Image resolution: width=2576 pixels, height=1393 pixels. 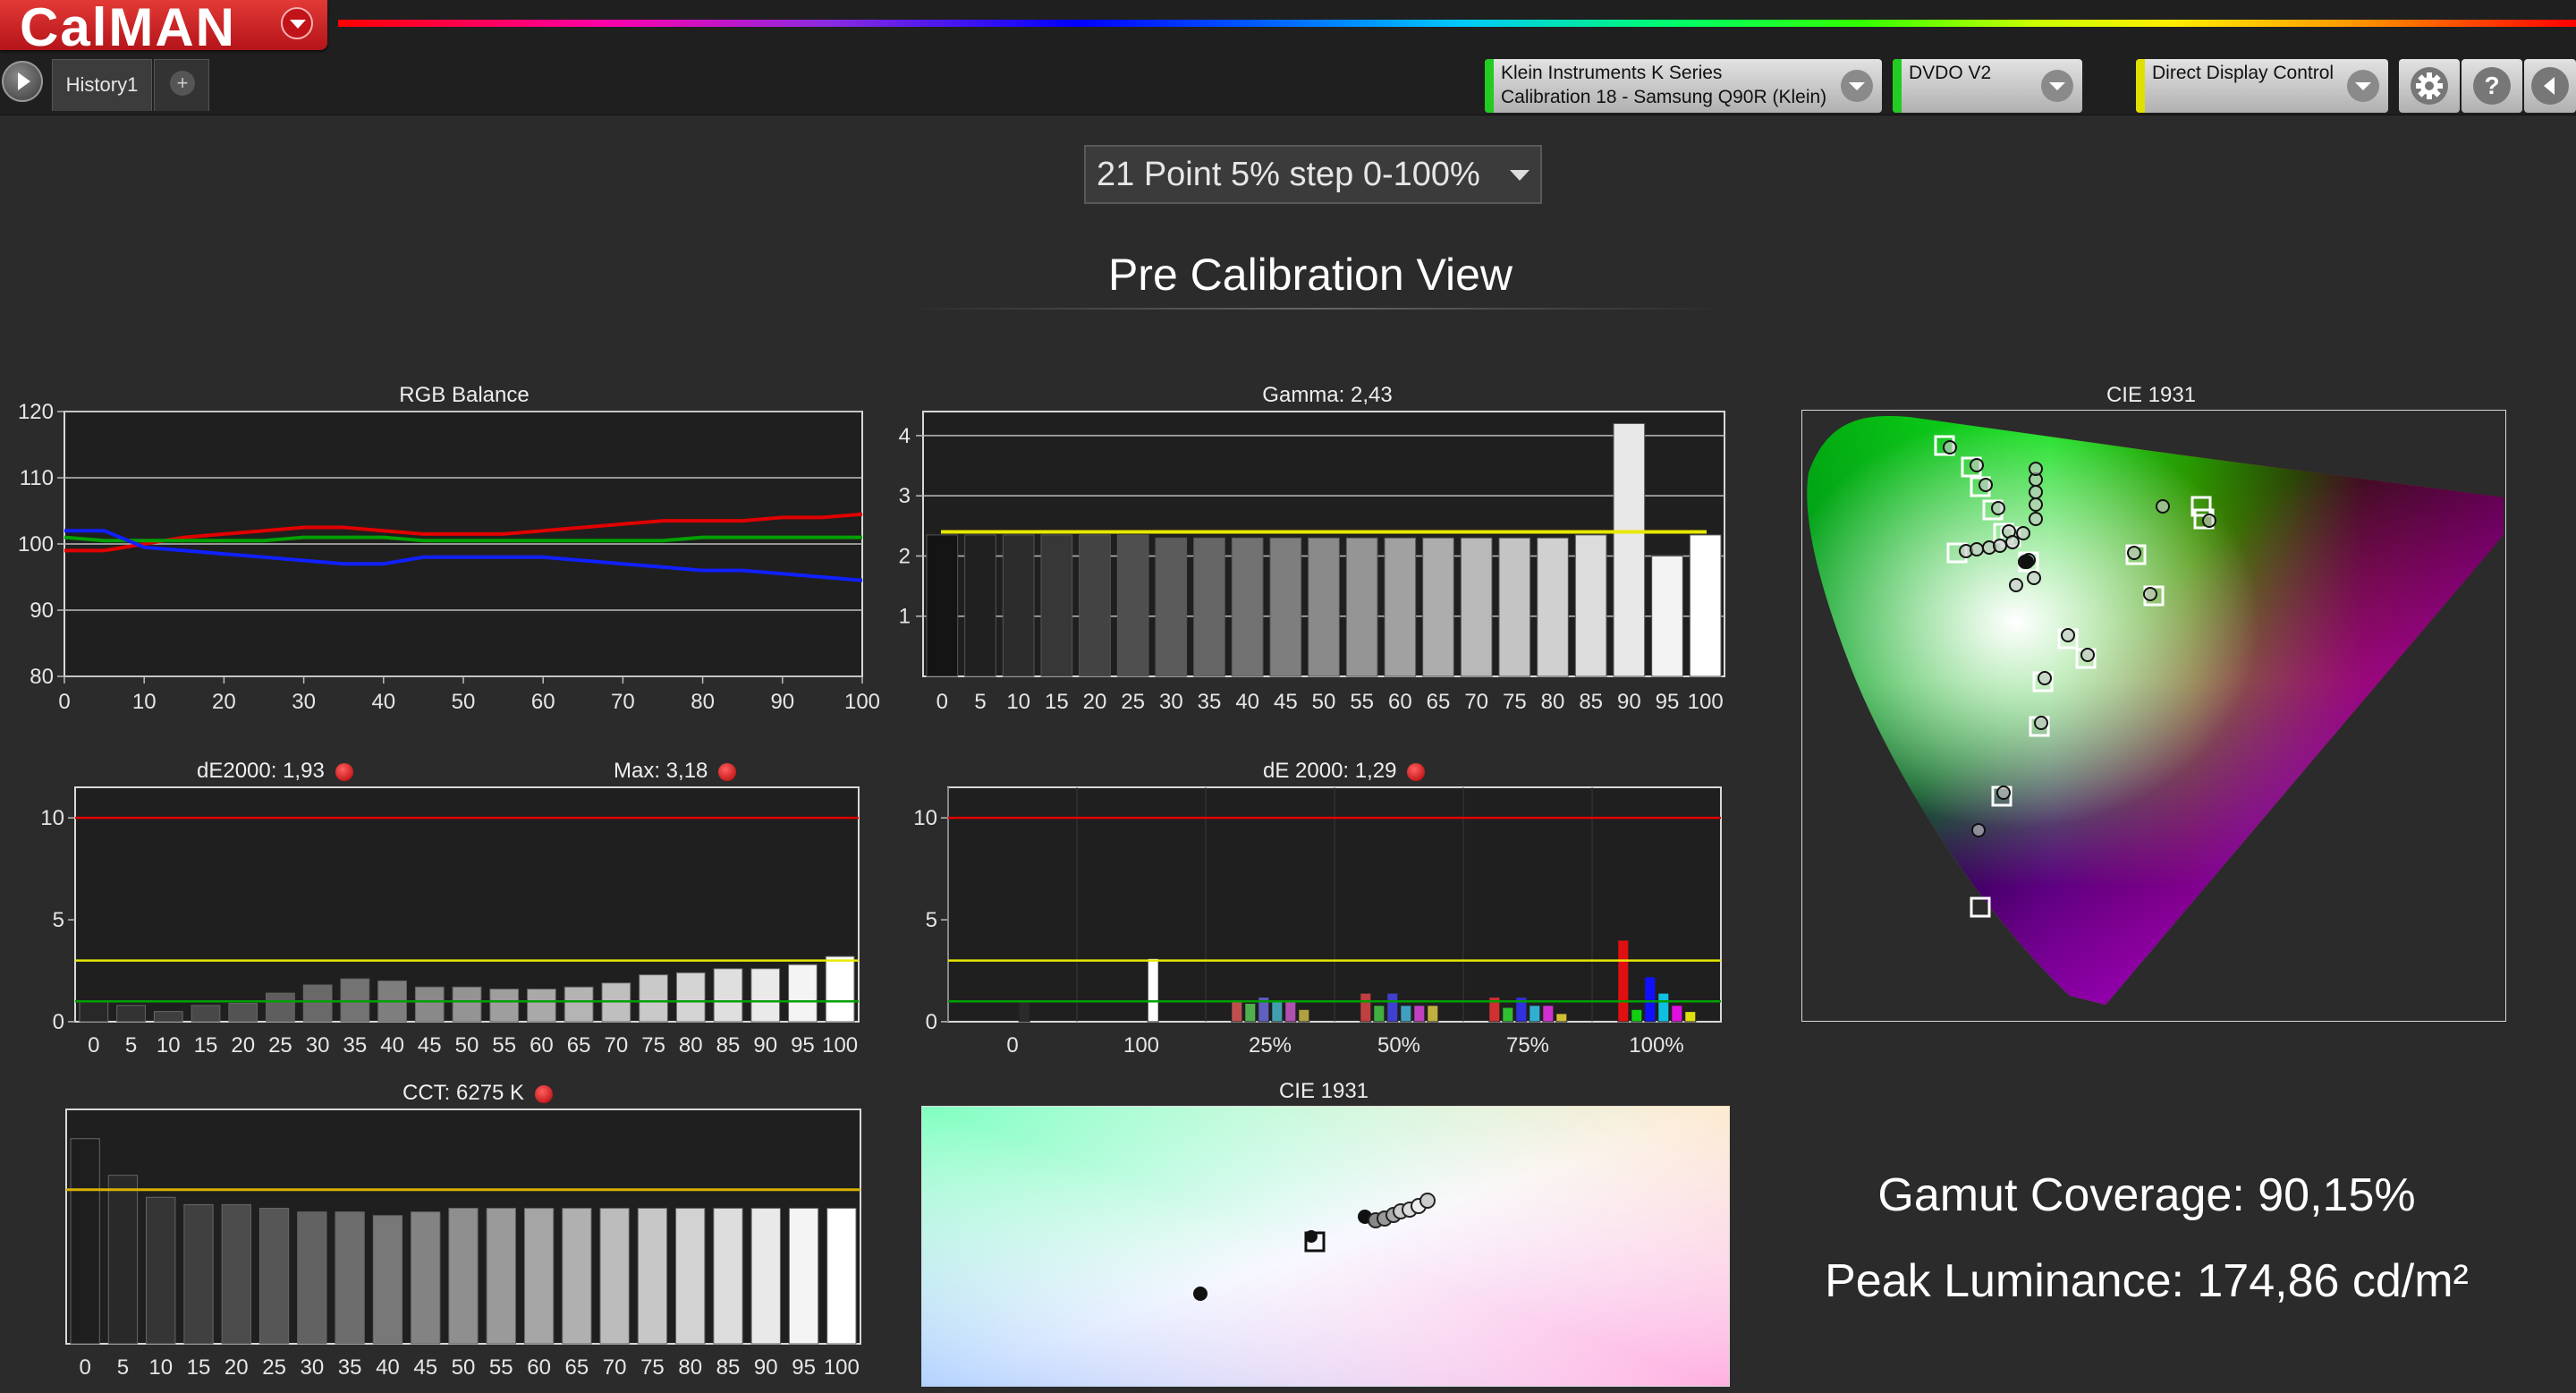 What do you see at coordinates (1317, 920) in the screenshot?
I see `de-color-chart: 10 5 0 0 100 25% 50% 75% 100%` at bounding box center [1317, 920].